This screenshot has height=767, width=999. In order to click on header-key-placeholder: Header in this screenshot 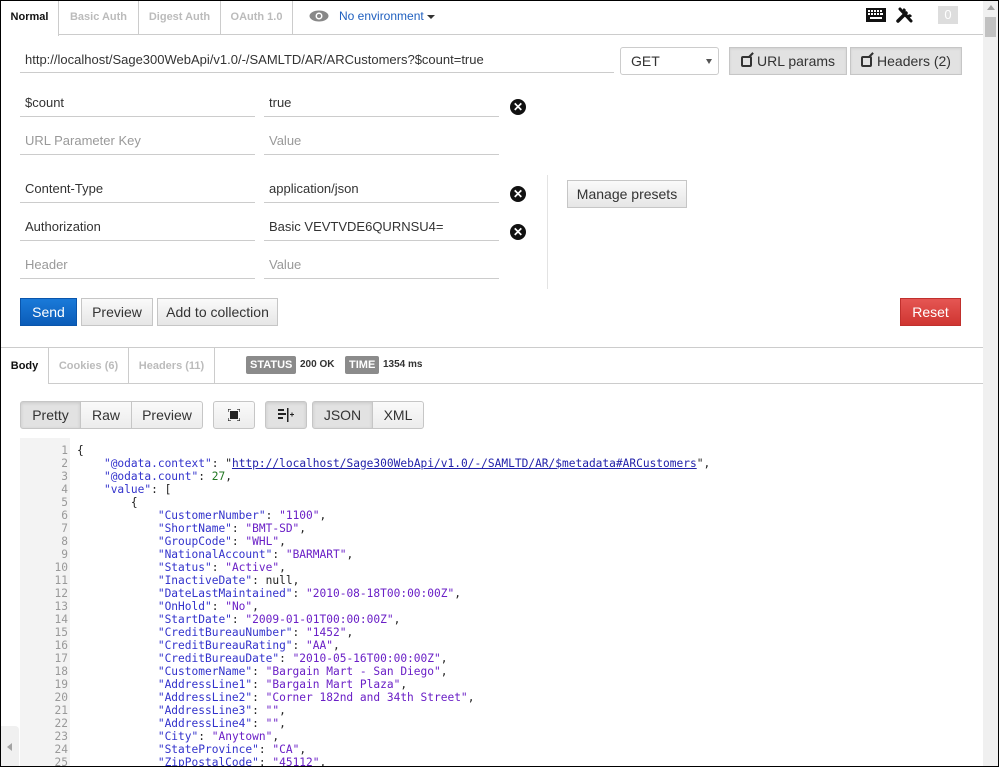, I will do `click(137, 265)`.